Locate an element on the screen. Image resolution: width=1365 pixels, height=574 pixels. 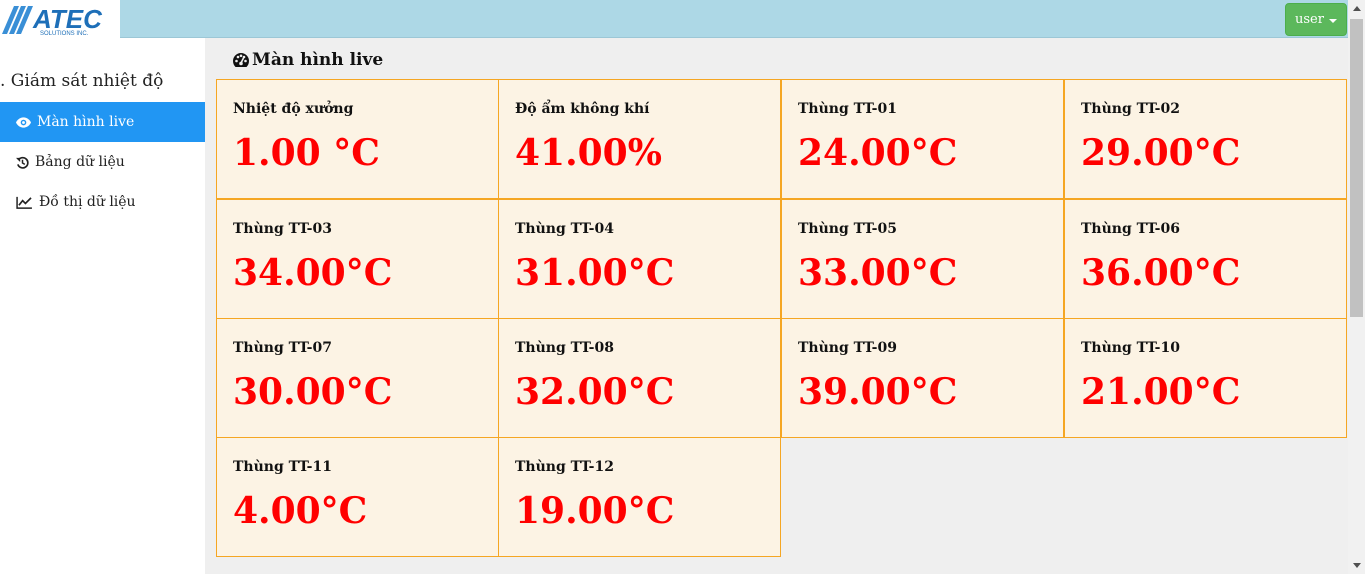
sensor-card: Thùng TT-05 33.00°C is located at coordinates (922, 259).